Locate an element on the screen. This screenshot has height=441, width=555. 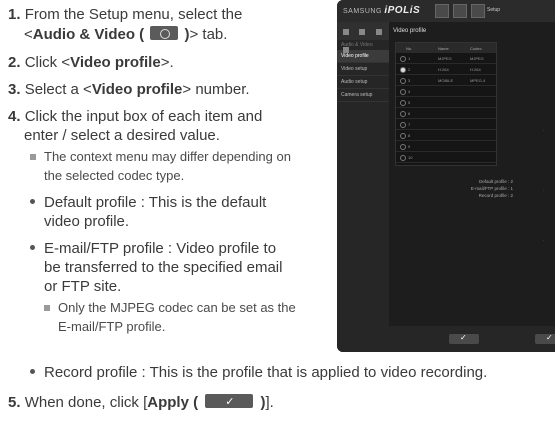
table-row: 3 MOBILE MPEG-4 is located at coordinates (446, 80).